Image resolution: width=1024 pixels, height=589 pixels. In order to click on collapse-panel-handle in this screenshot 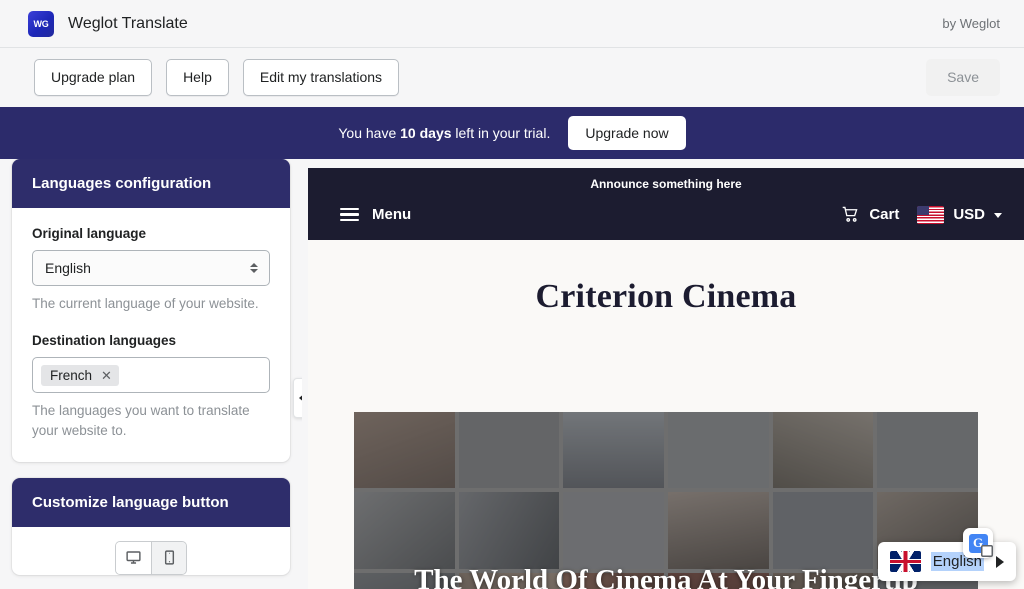, I will do `click(297, 398)`.